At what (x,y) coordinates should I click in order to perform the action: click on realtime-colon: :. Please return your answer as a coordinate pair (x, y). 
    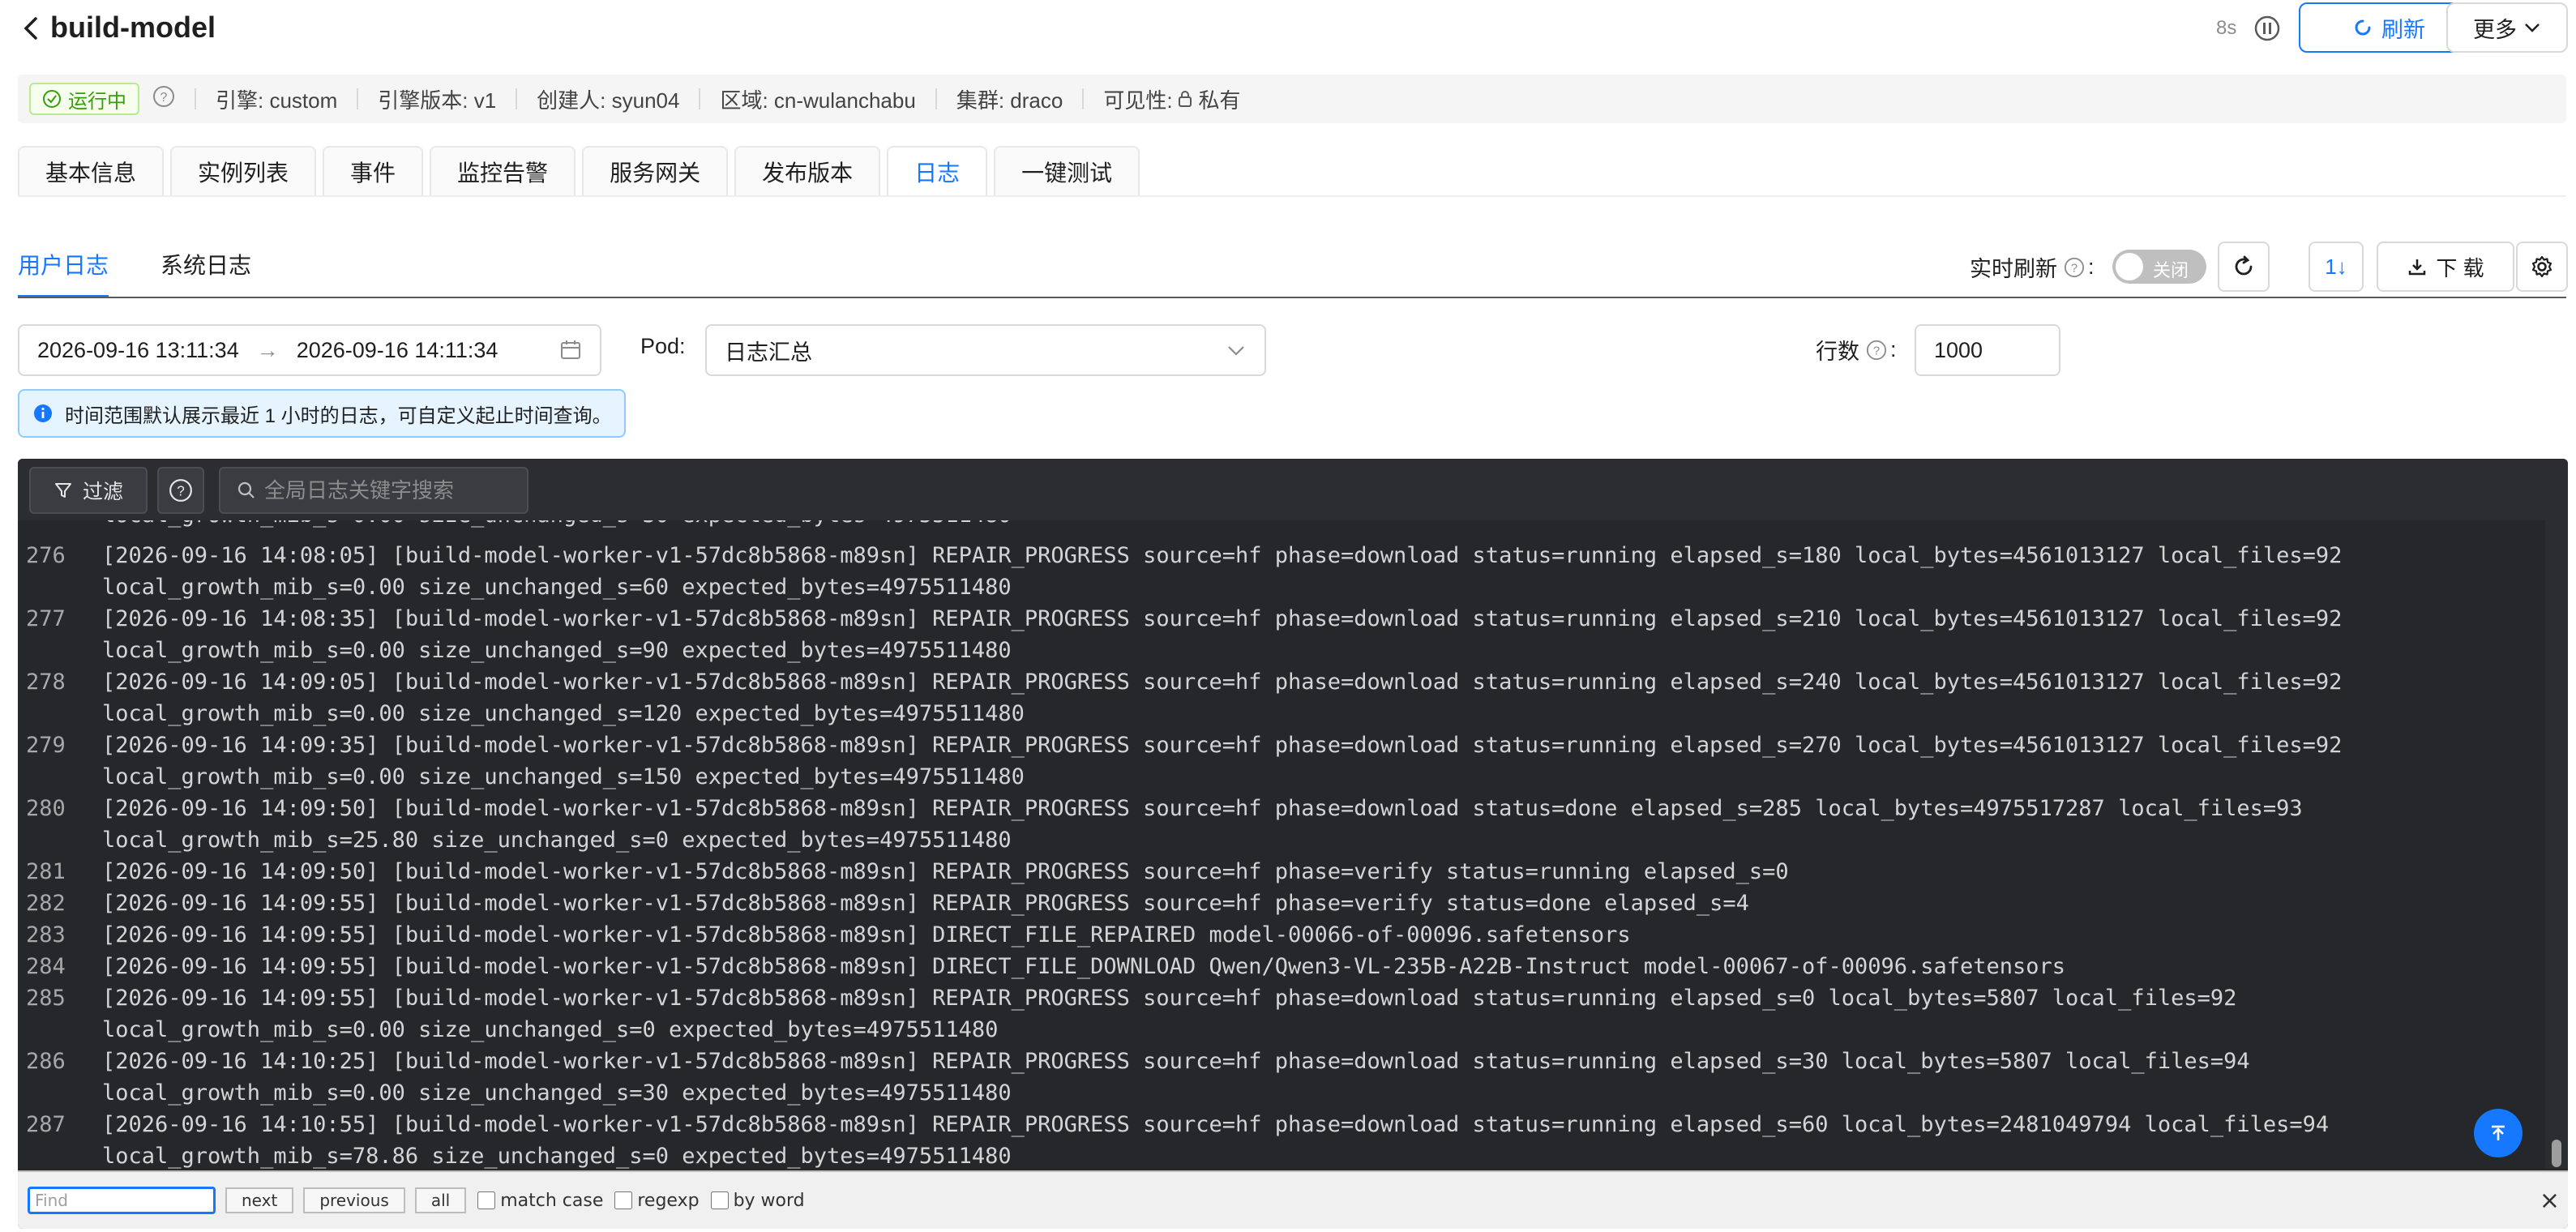
    Looking at the image, I should click on (2091, 267).